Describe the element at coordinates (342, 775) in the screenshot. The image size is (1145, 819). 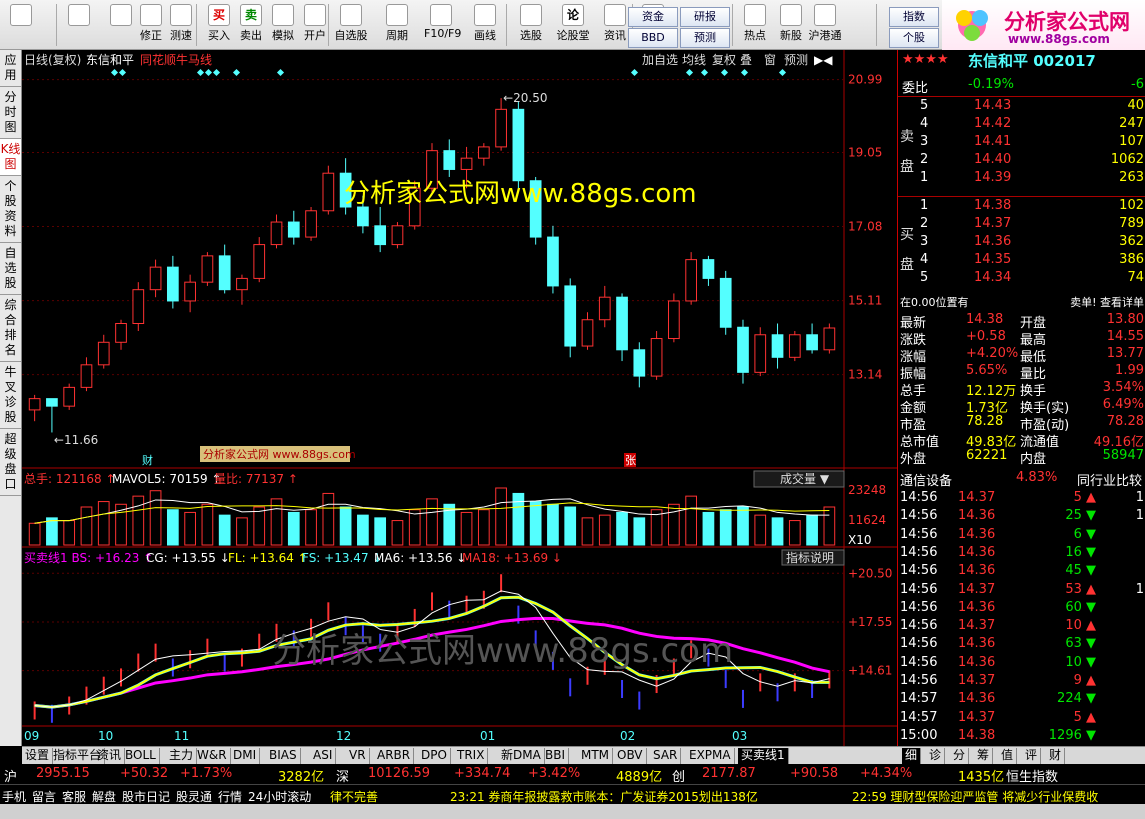
I see `index-name: 深` at that location.